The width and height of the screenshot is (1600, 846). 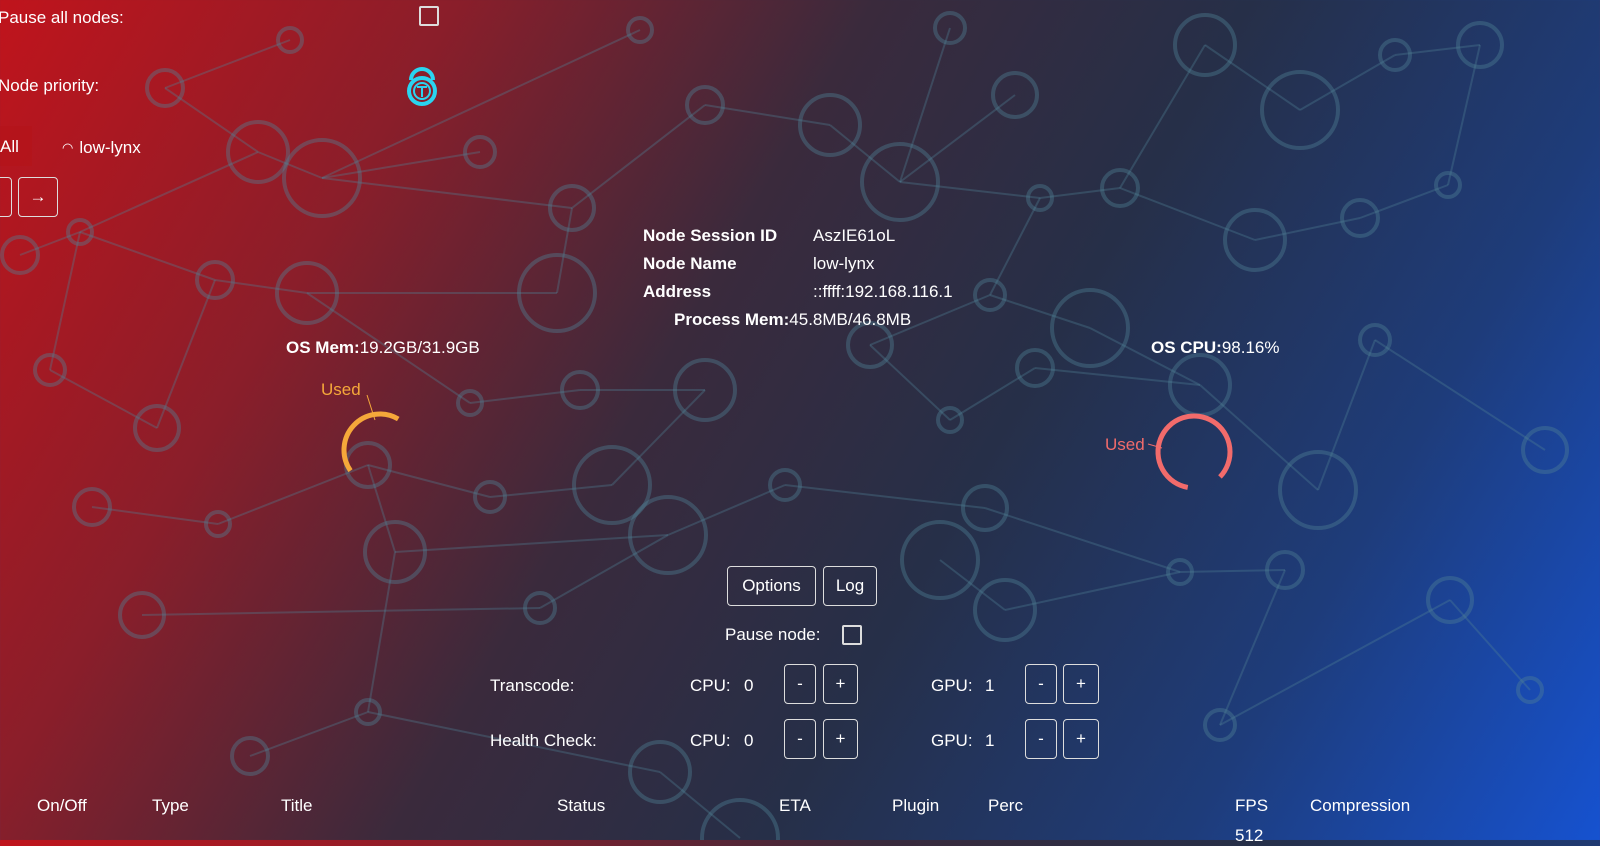 I want to click on cpu-gauge, so click(x=1190, y=451).